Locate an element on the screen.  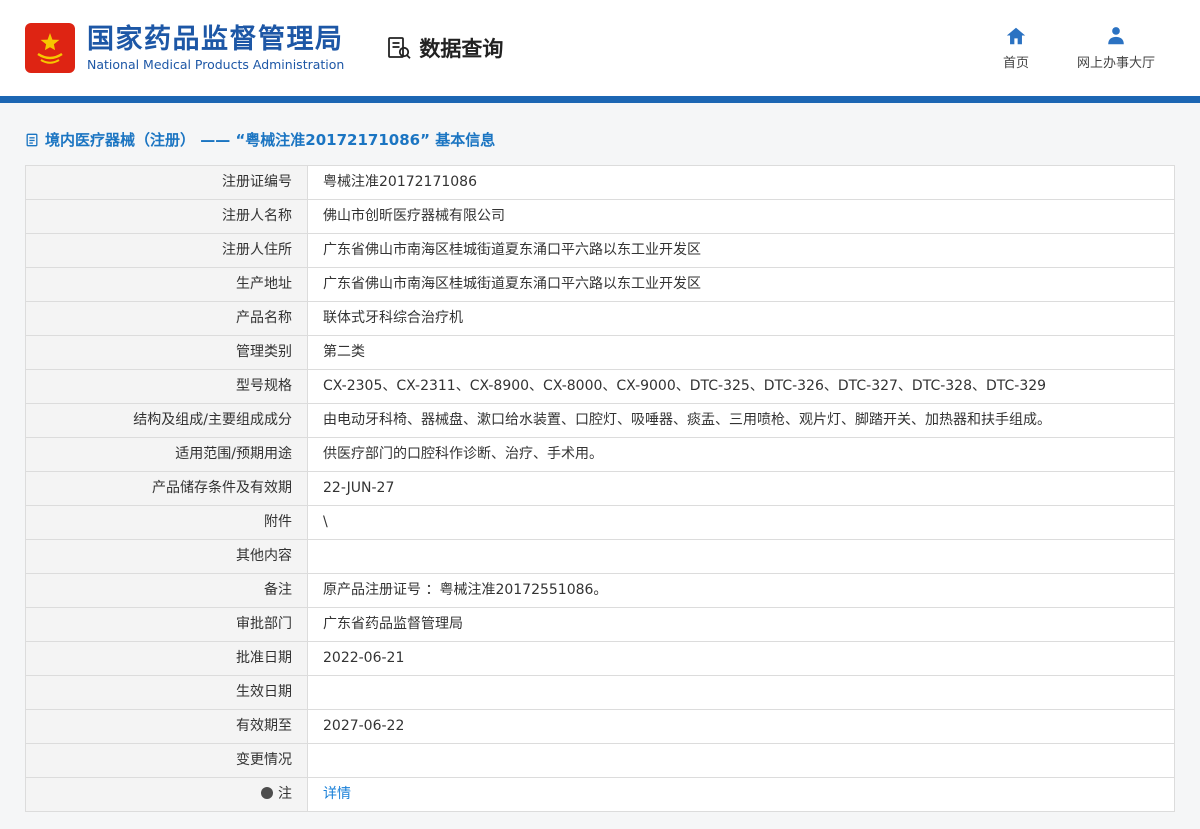
field-label: 注 is located at coordinates (166, 794).